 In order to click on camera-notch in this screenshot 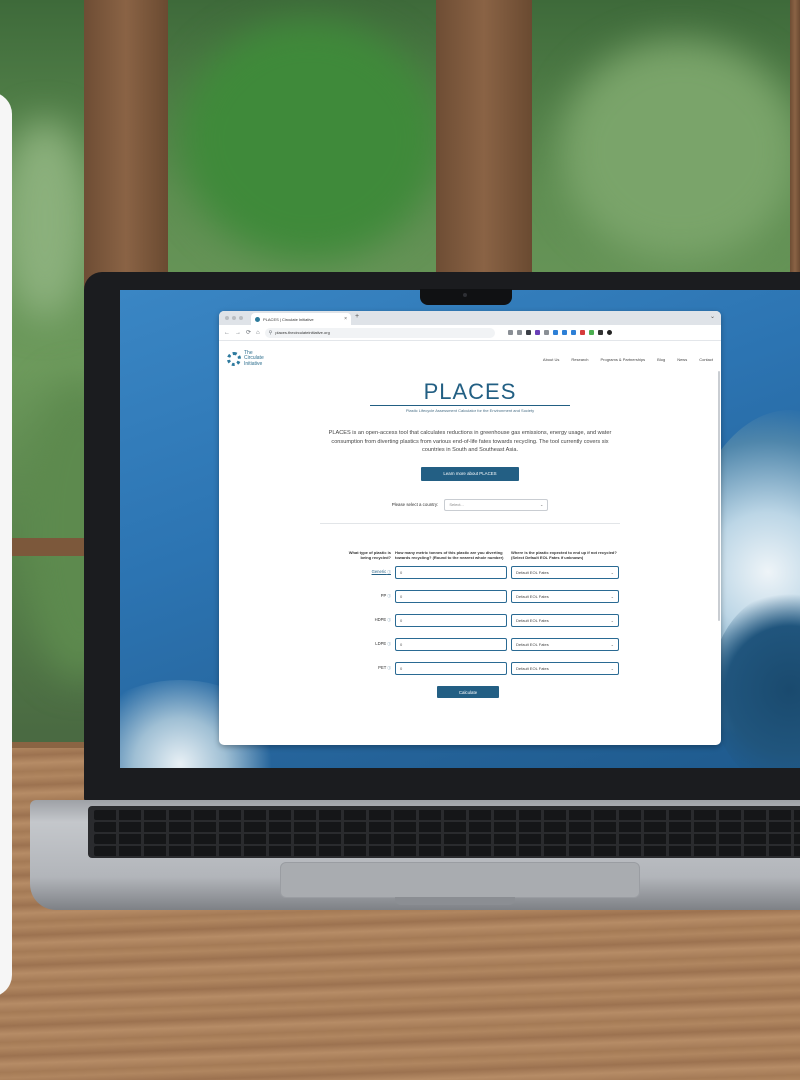, I will do `click(466, 297)`.